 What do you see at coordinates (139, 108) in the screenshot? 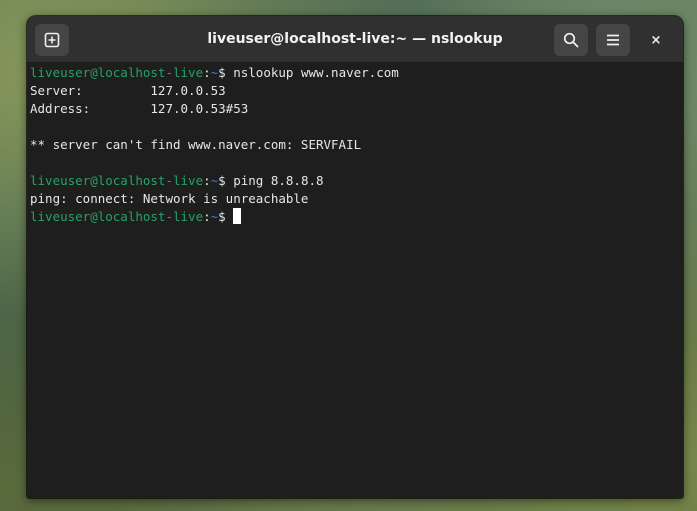
I see `output-line: Address: 127.0.0.53#53` at bounding box center [139, 108].